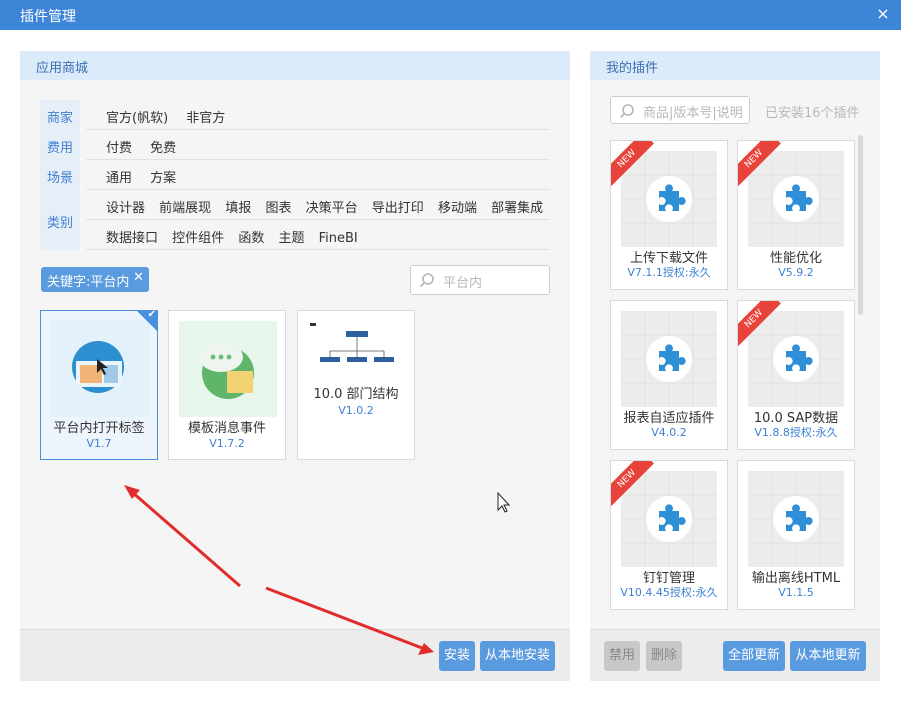  What do you see at coordinates (318, 235) in the screenshot?
I see `category-row-type-2: 数据接口 控件组件 函数 主题 FineBI` at bounding box center [318, 235].